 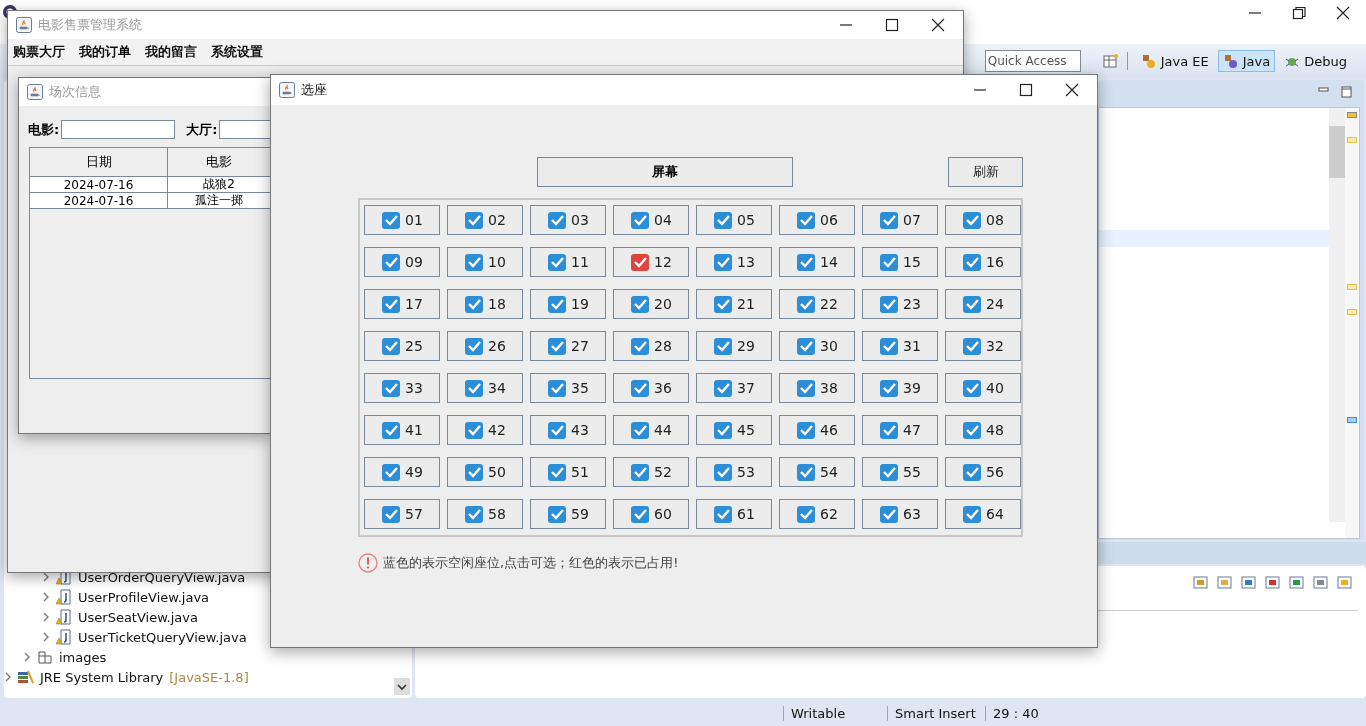 What do you see at coordinates (665, 172) in the screenshot?
I see `screen-button: 屏幕` at bounding box center [665, 172].